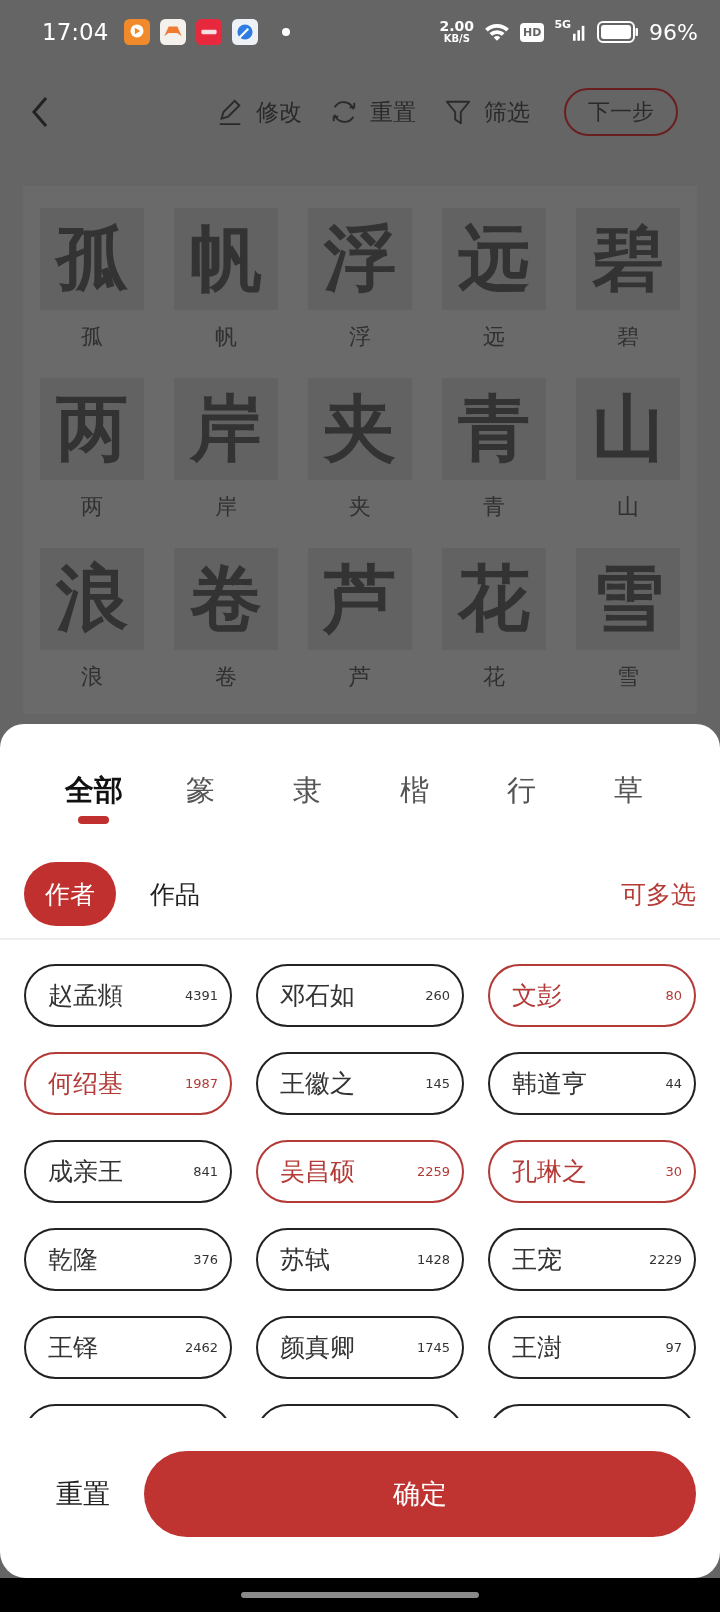 This screenshot has height=1612, width=720. Describe the element at coordinates (173, 32) in the screenshot. I see `game-app-icon` at that location.